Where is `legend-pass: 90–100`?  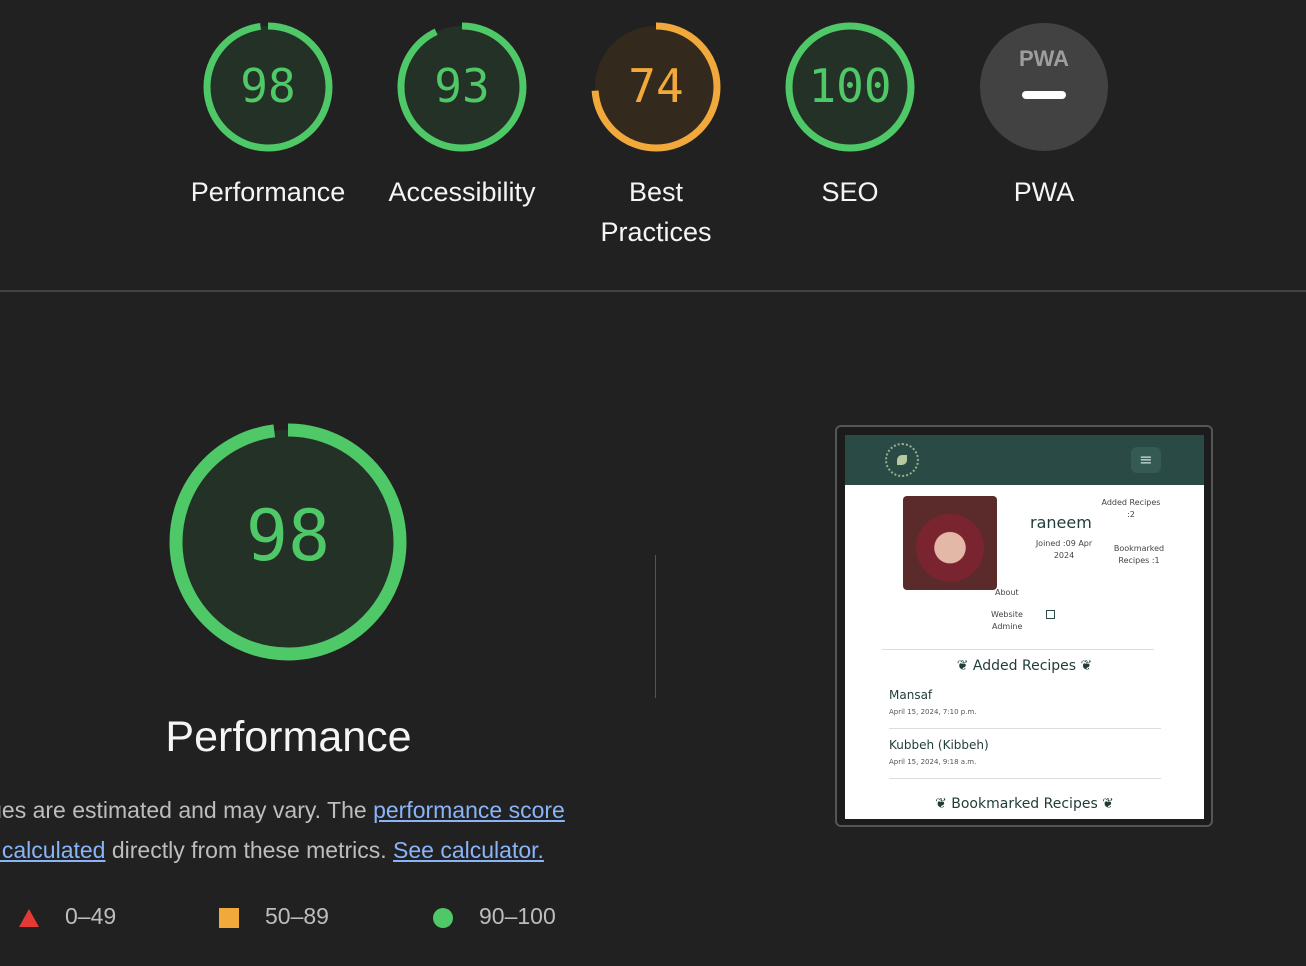 legend-pass: 90–100 is located at coordinates (494, 916).